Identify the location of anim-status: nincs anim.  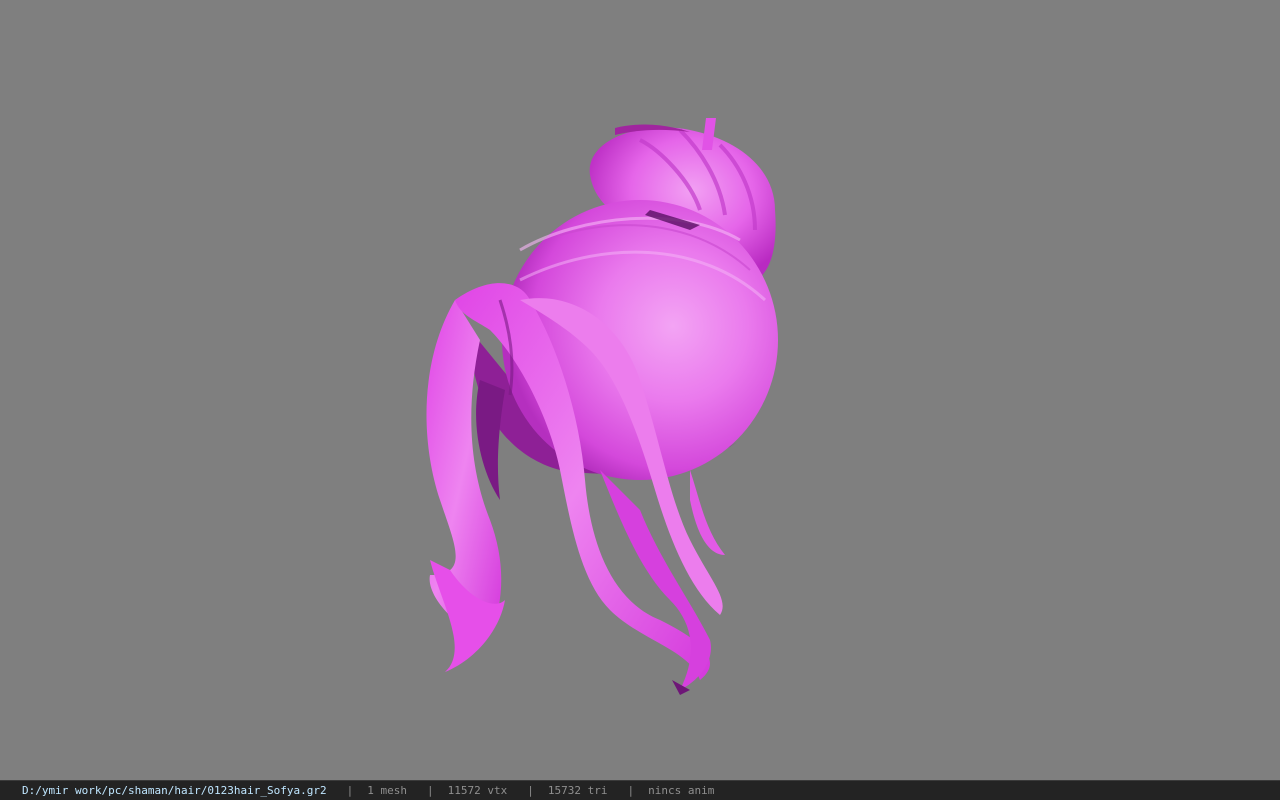
(681, 790).